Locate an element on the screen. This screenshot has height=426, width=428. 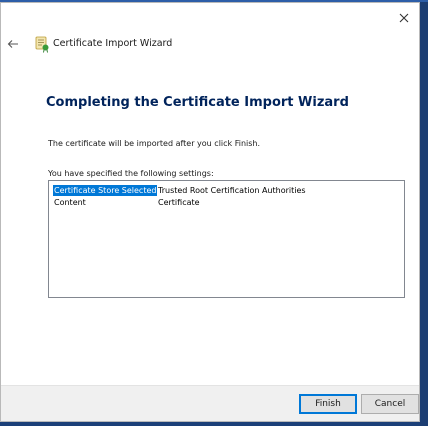
back-arrow-icon is located at coordinates (13, 43).